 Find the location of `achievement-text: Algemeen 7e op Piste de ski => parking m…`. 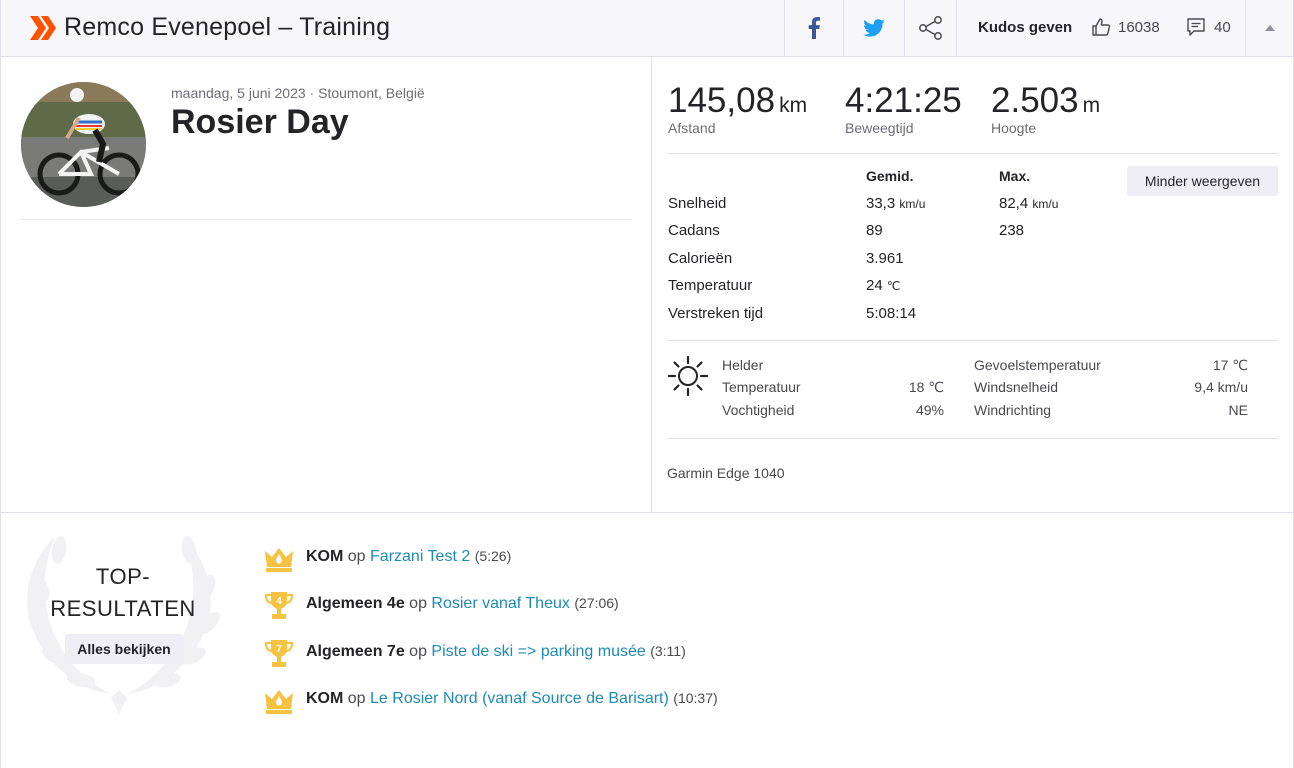

achievement-text: Algemeen 7e op Piste de ski => parking m… is located at coordinates (496, 652).